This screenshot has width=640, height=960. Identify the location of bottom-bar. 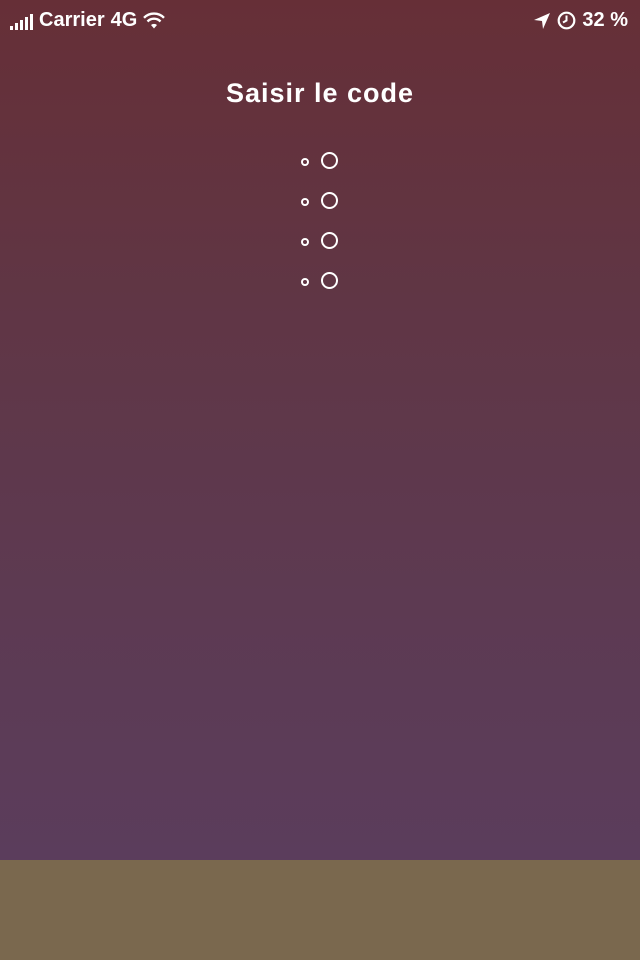
(320, 910).